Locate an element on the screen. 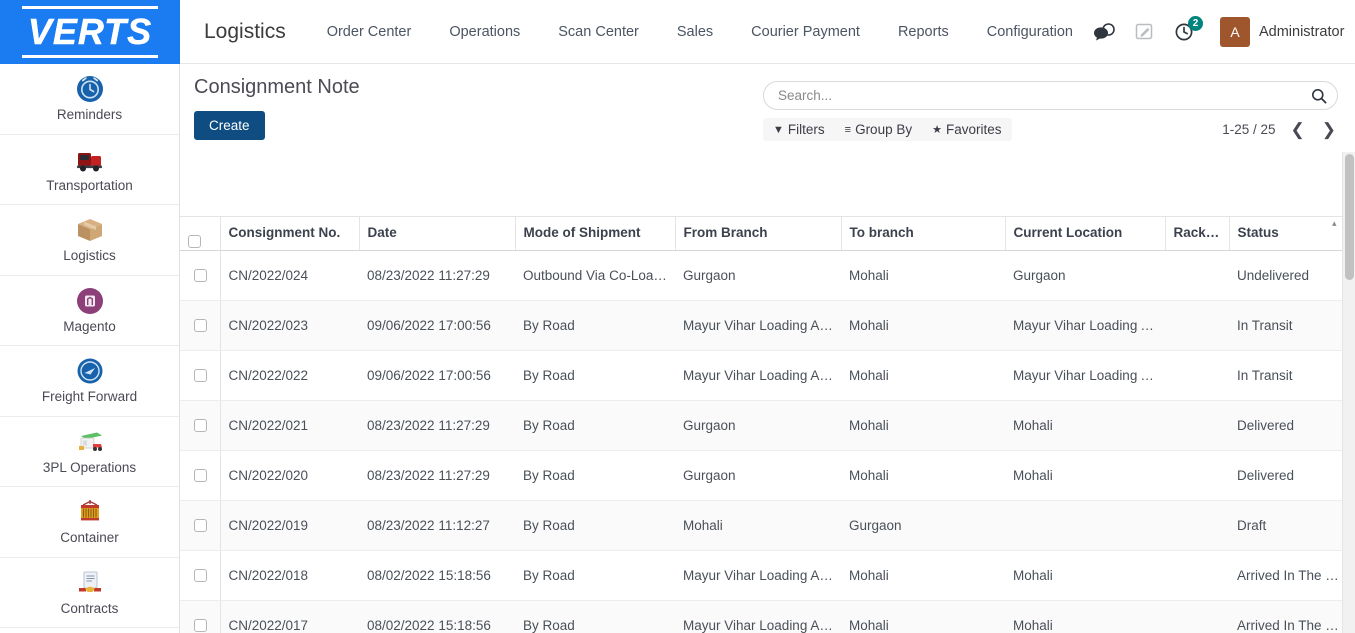 Image resolution: width=1355 pixels, height=633 pixels. brand-logo-block: VERTS is located at coordinates (90, 32).